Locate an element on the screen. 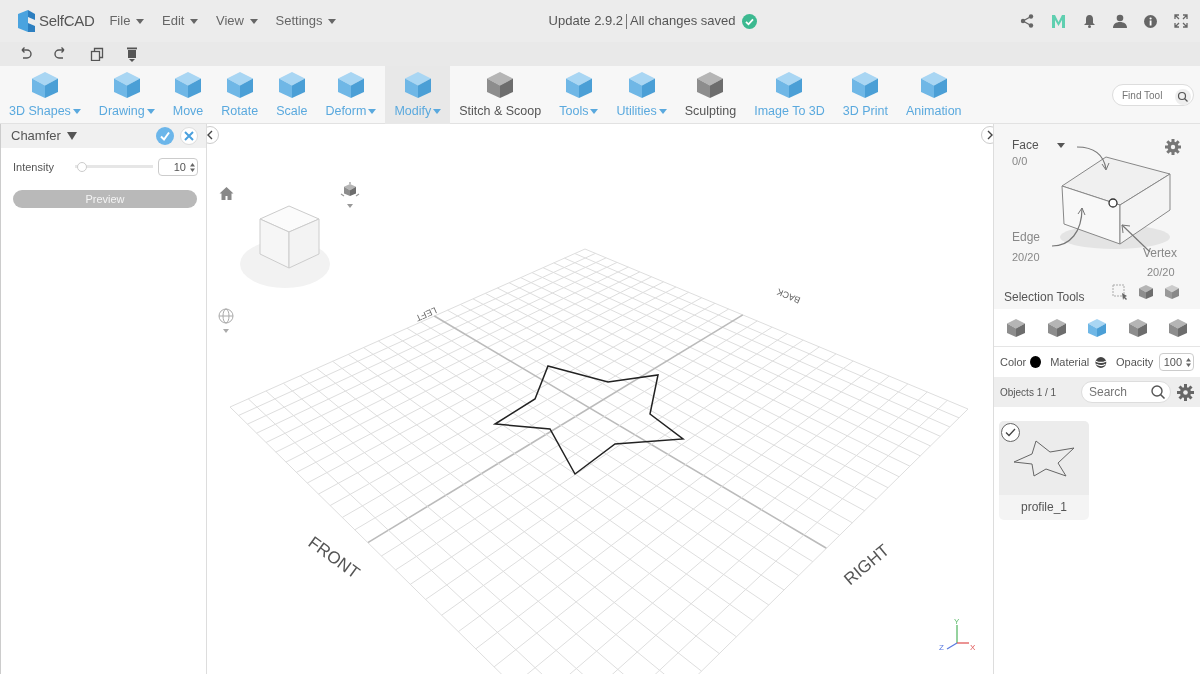 Image resolution: width=1200 pixels, height=674 pixels. bell-icon is located at coordinates (1089, 21).